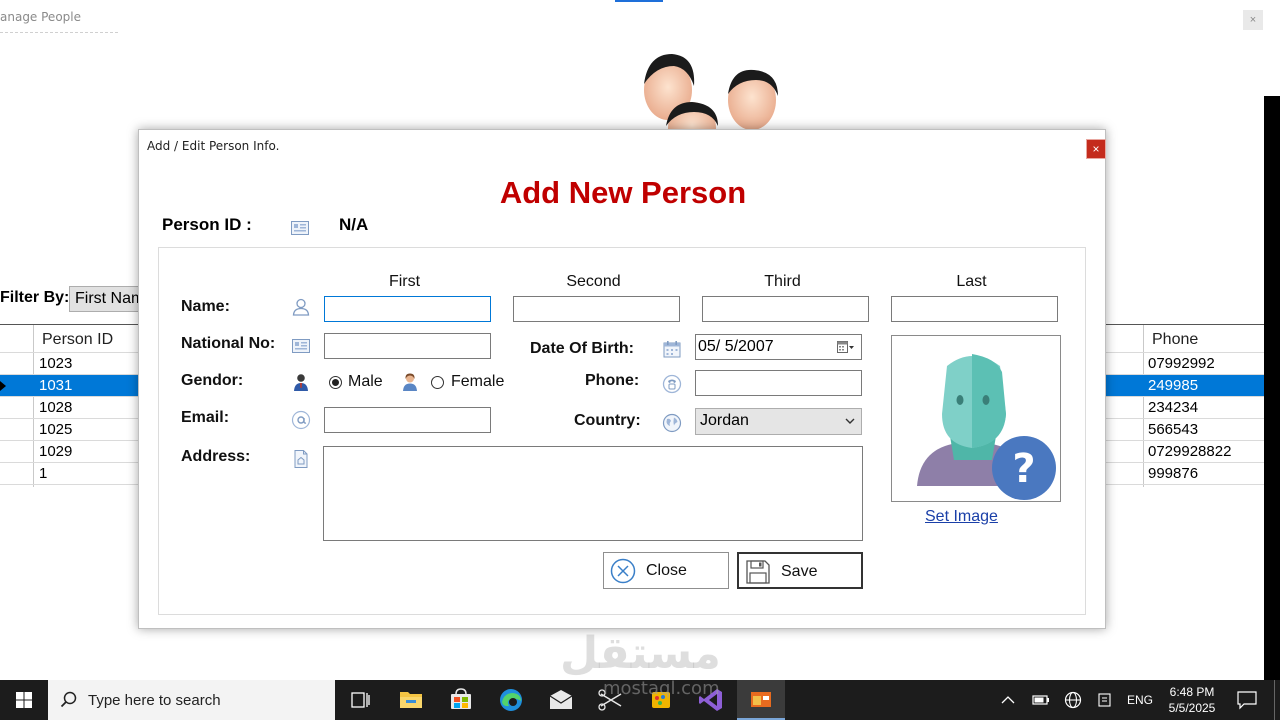 Image resolution: width=1280 pixels, height=720 pixels. Describe the element at coordinates (850, 421) in the screenshot. I see `chevron-down-icon` at that location.